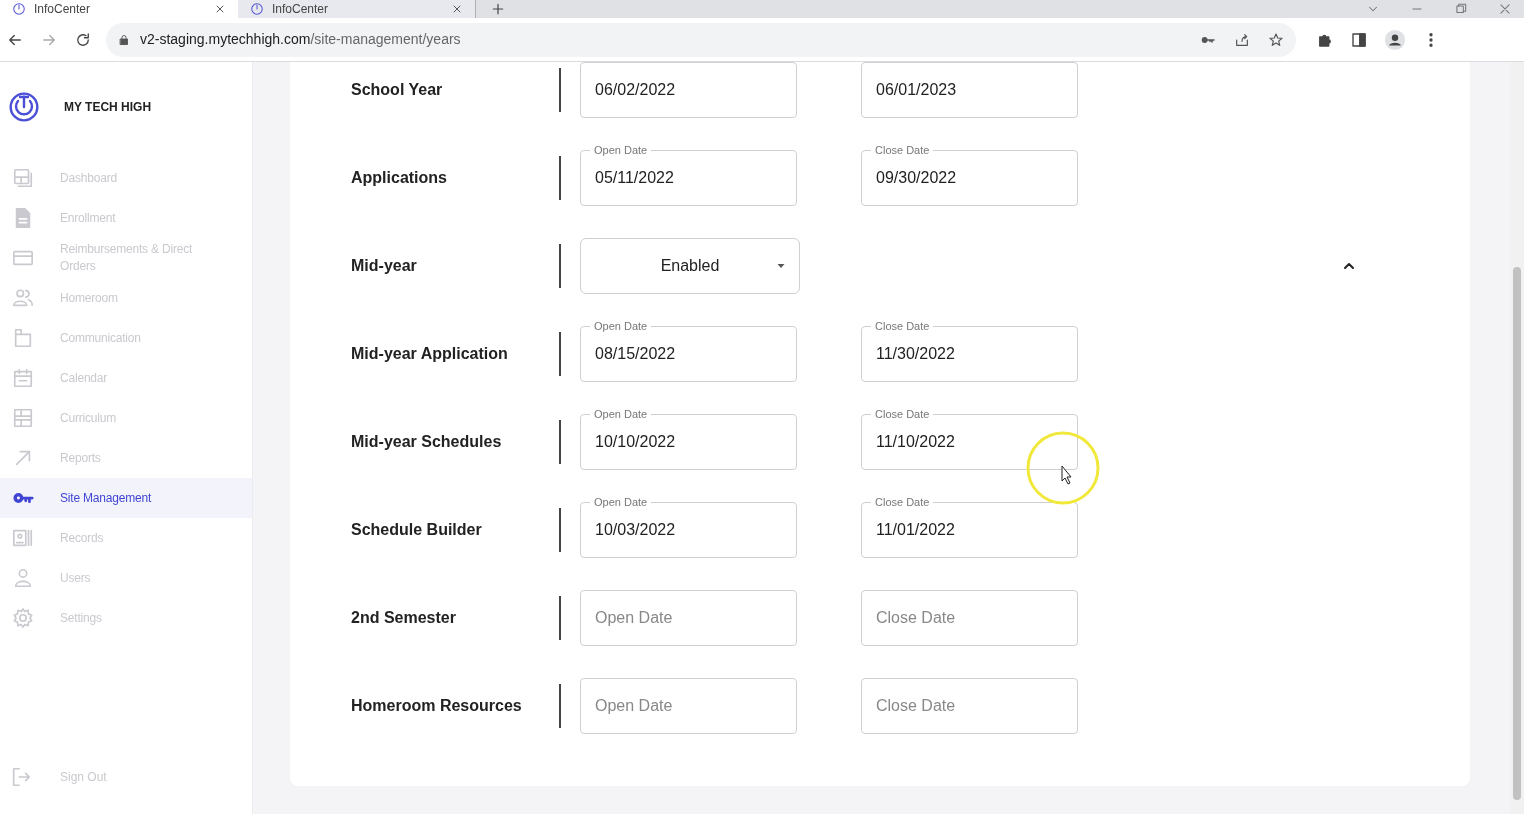 The height and width of the screenshot is (814, 1524). I want to click on row-label: Mid-year, so click(384, 266).